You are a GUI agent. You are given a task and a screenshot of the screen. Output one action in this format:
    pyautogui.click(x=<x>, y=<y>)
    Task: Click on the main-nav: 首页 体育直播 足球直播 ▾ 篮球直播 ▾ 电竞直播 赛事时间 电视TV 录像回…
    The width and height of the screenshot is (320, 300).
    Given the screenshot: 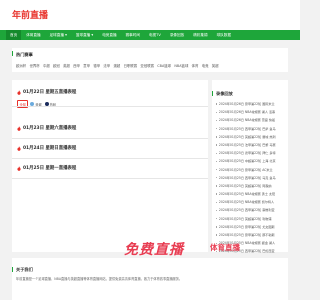 What is the action you would take?
    pyautogui.click(x=150, y=35)
    